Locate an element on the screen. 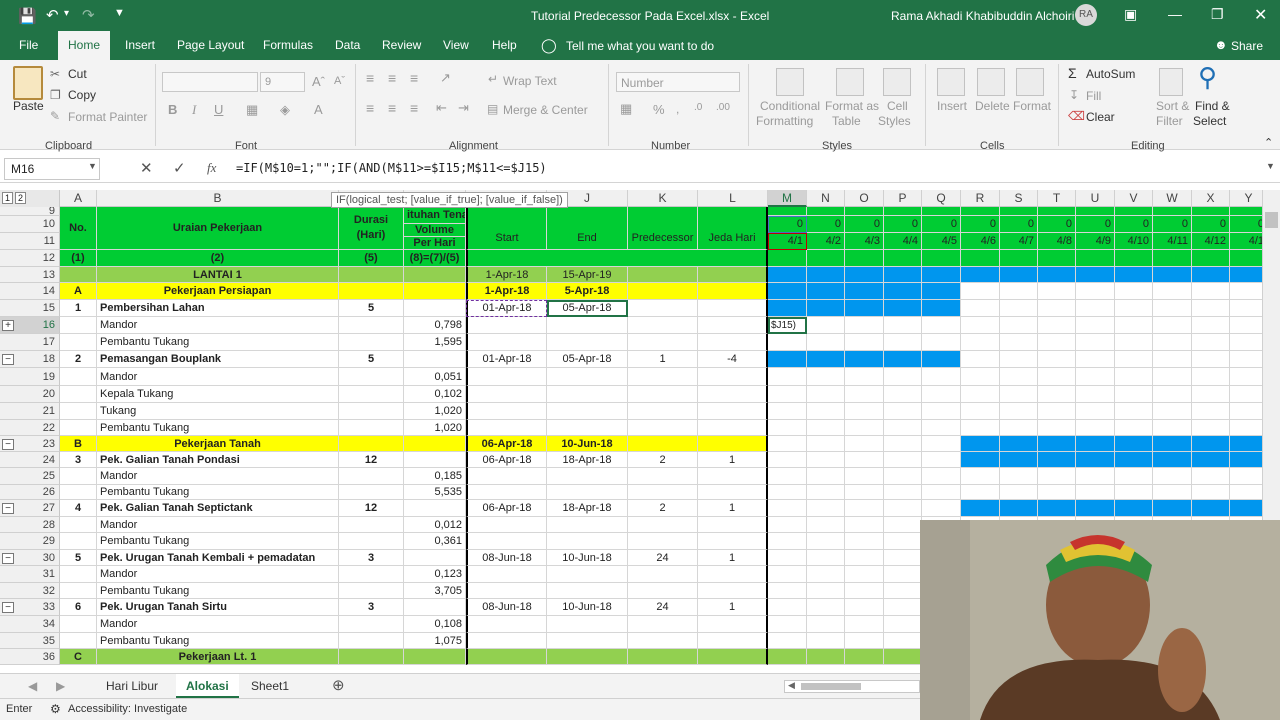 This screenshot has width=1280, height=720. cell-styles-button: Cell is located at coordinates (897, 106).